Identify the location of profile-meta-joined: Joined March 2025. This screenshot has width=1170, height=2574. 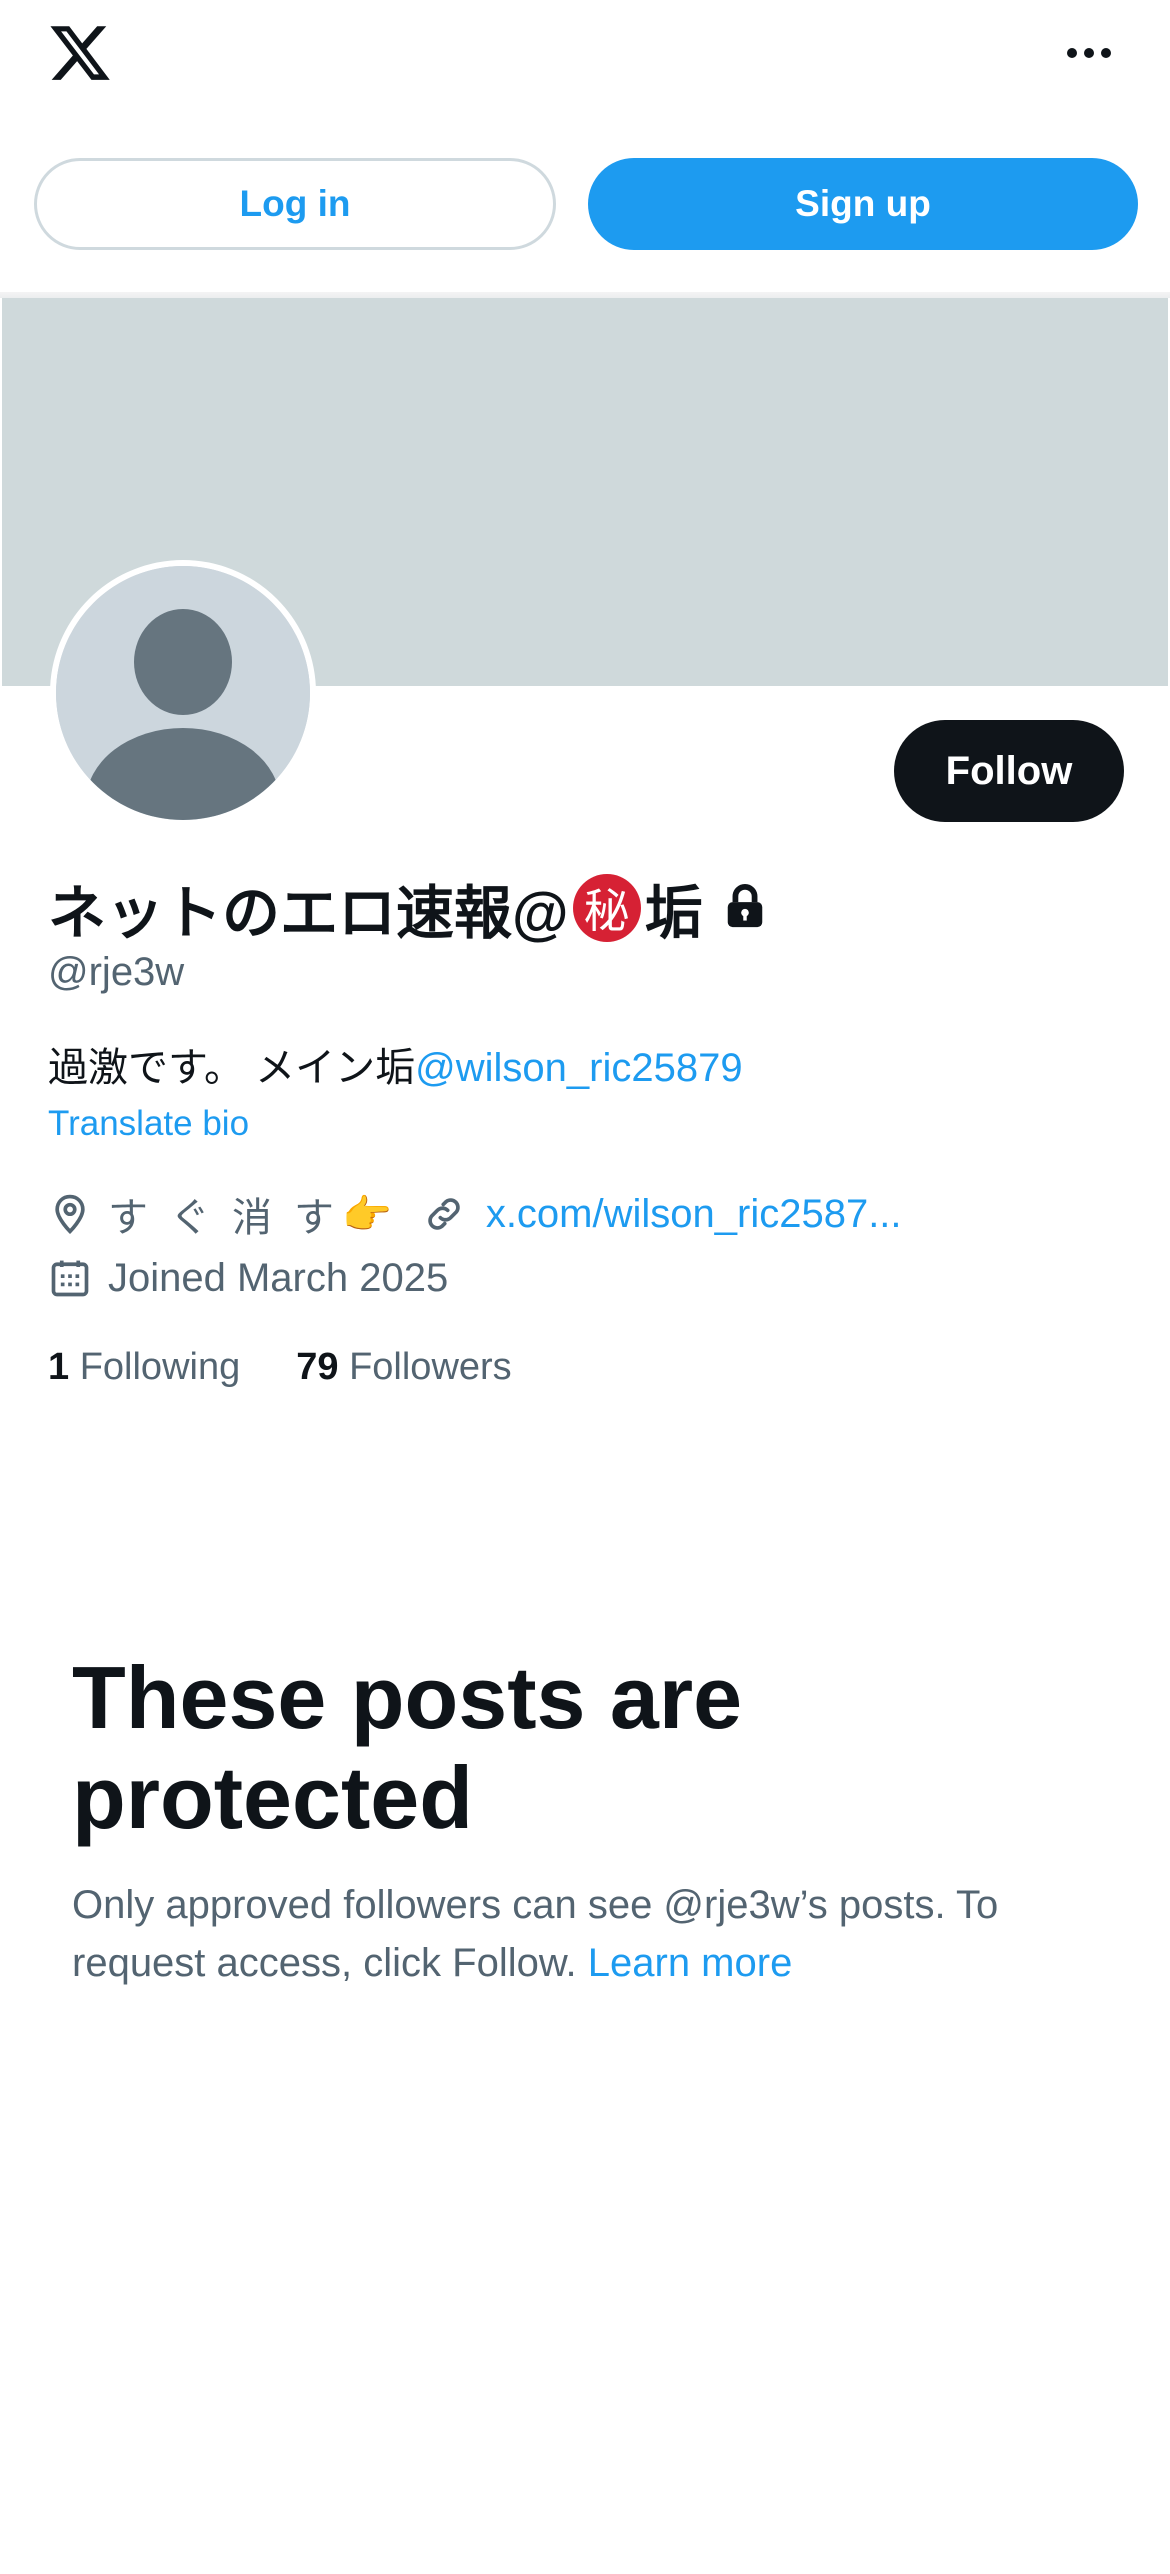
(248, 1278).